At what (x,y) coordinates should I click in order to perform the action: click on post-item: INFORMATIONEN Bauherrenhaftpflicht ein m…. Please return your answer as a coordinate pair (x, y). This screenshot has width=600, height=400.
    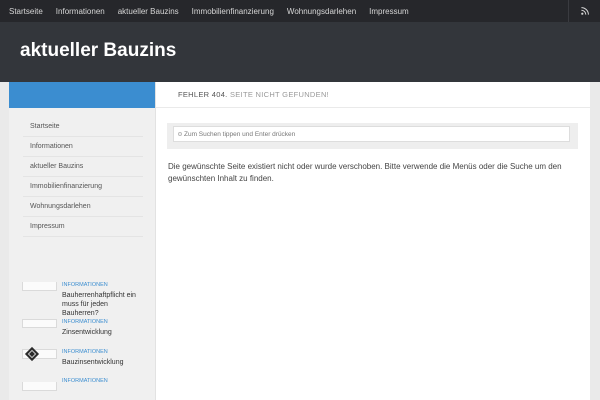
    Looking at the image, I should click on (82, 299).